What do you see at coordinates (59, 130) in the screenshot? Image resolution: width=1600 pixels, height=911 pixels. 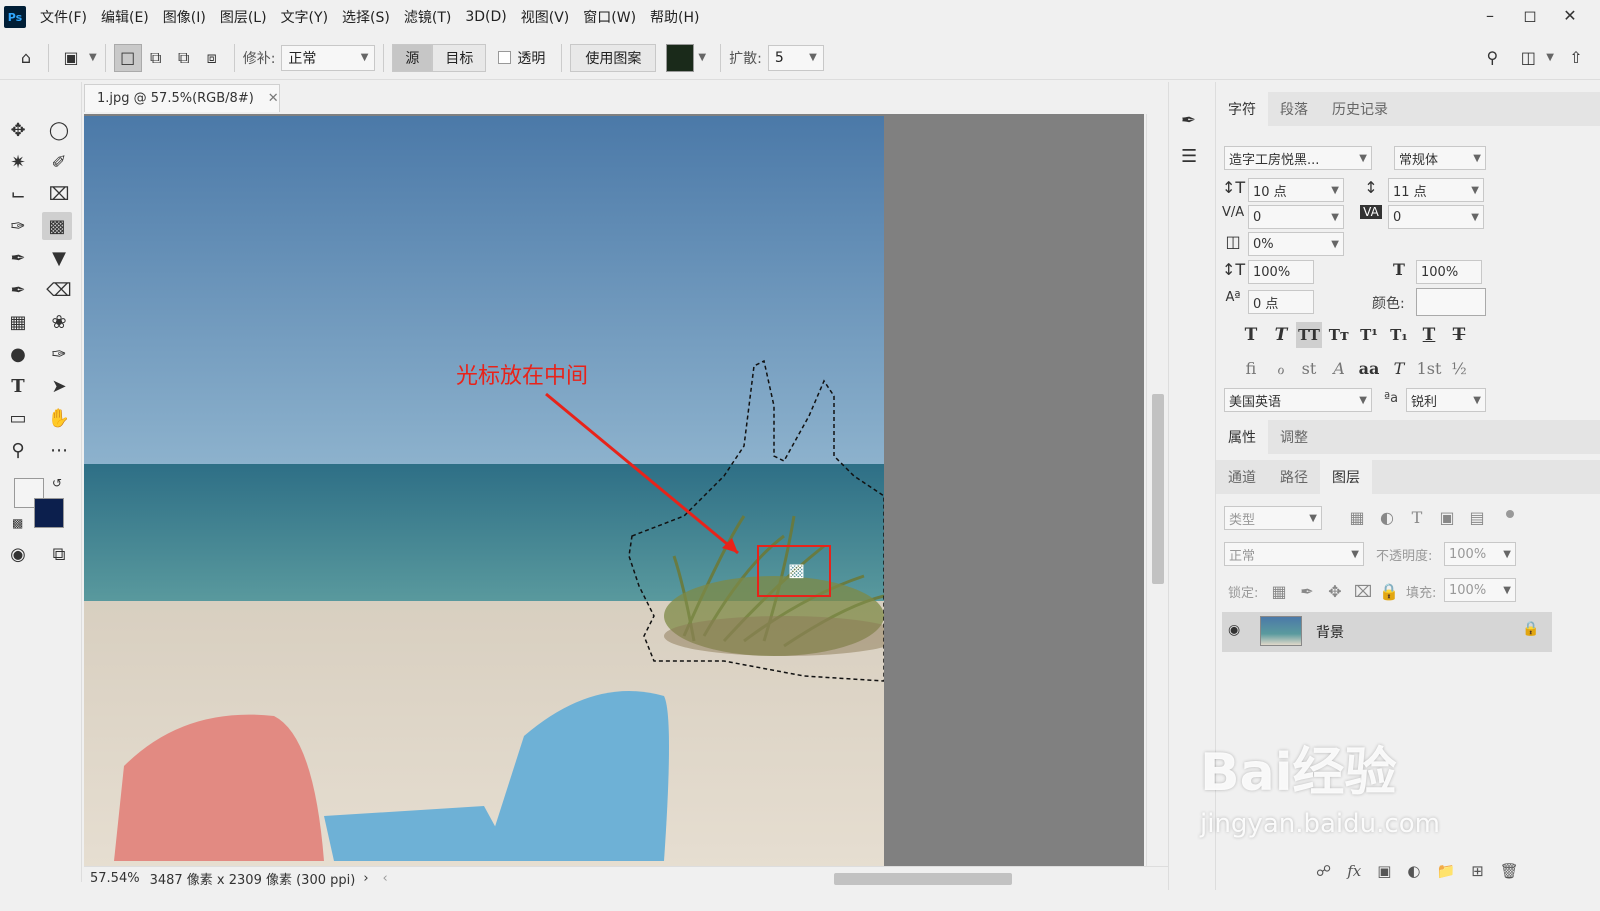 I see `ellipse-marquee-icon: ◯` at bounding box center [59, 130].